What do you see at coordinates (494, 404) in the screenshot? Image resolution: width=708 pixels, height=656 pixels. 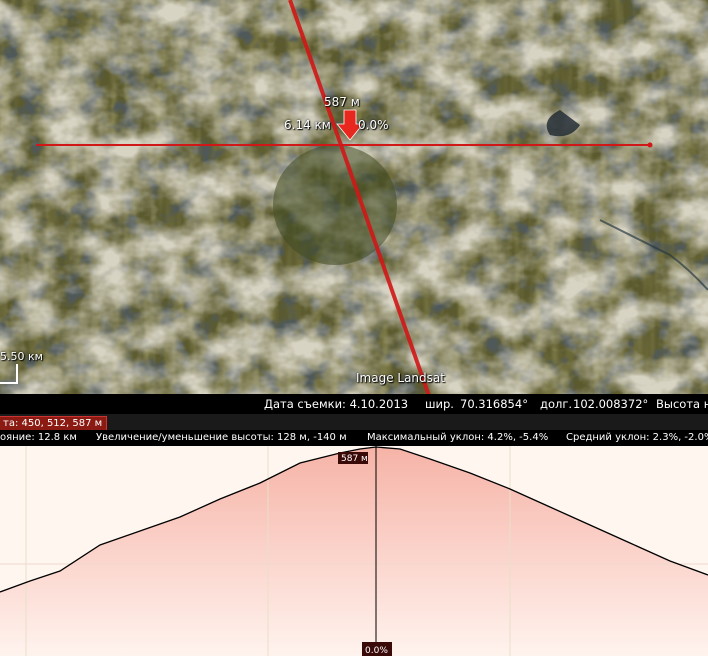 I see `latitude-value: 70.316854°` at bounding box center [494, 404].